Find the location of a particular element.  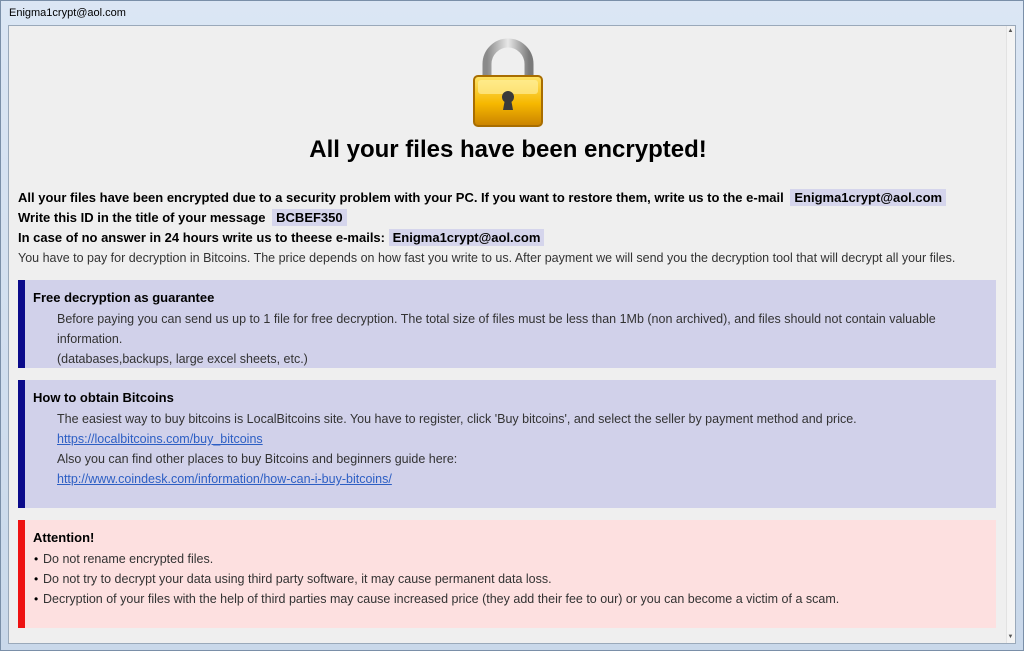

padlock-icon is located at coordinates (508, 82).